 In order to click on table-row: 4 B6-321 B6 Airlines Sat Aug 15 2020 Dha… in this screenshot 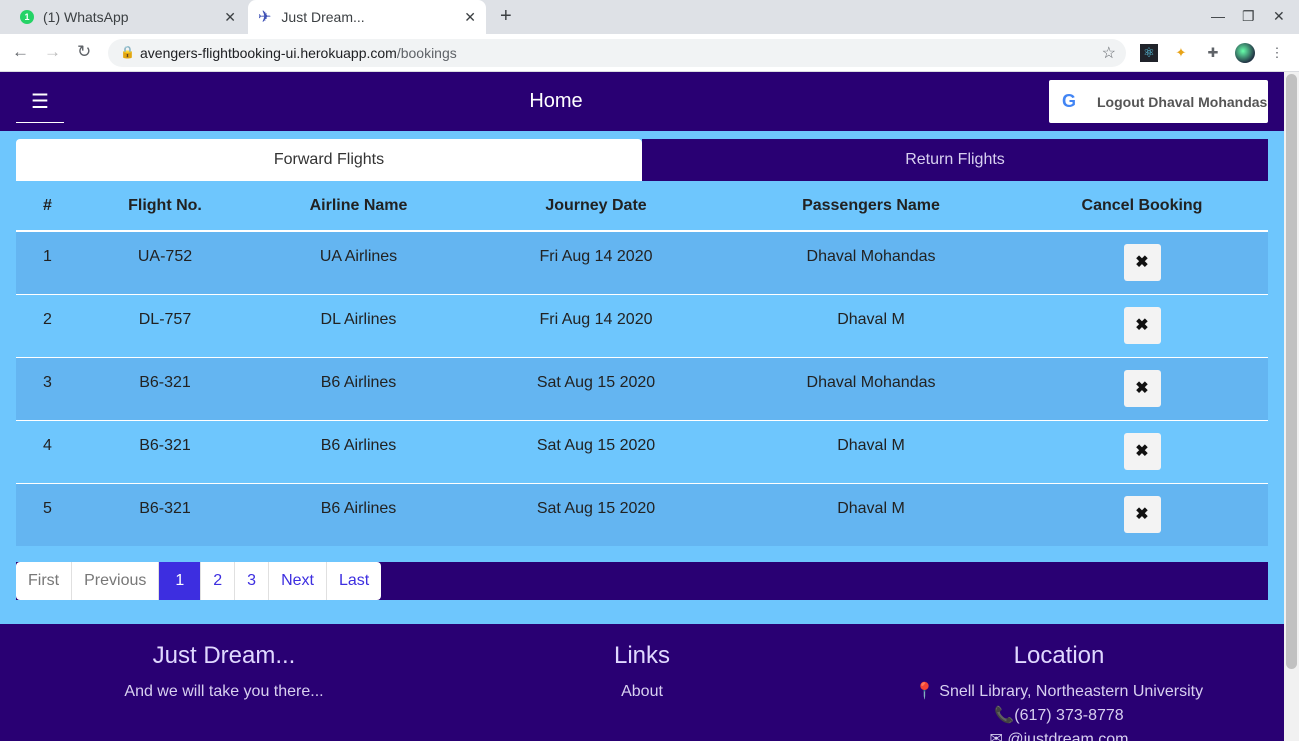, I will do `click(642, 451)`.